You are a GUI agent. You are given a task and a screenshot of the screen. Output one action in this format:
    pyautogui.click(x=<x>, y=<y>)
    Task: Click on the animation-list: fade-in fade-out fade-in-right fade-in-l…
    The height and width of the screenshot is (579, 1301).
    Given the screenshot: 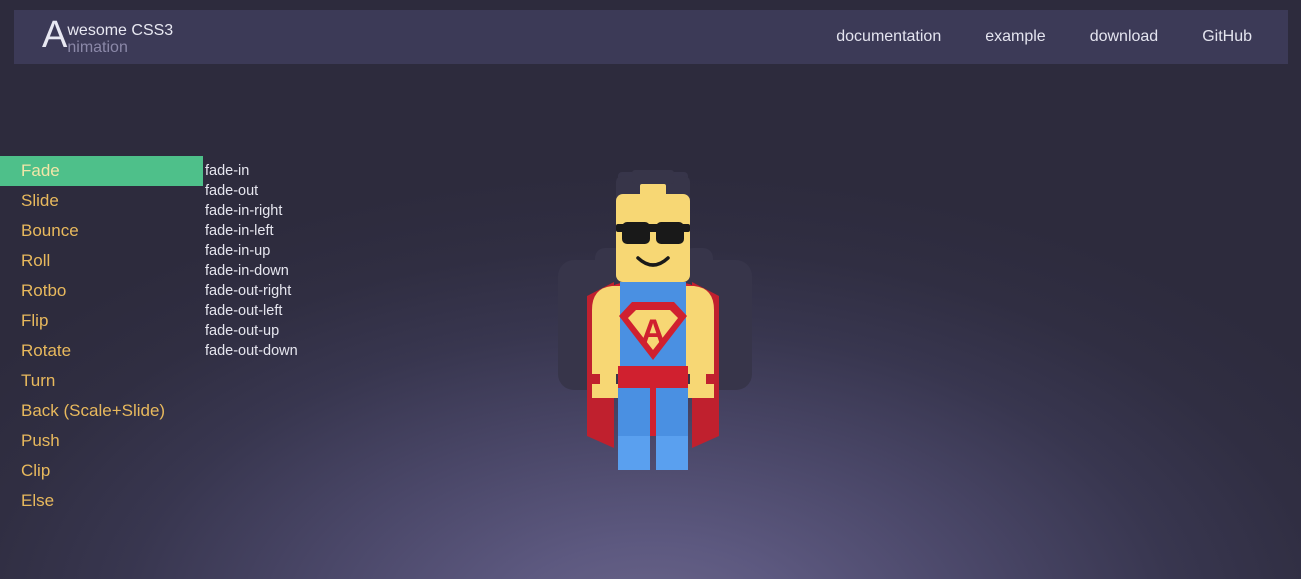 What is the action you would take?
    pyautogui.click(x=370, y=261)
    